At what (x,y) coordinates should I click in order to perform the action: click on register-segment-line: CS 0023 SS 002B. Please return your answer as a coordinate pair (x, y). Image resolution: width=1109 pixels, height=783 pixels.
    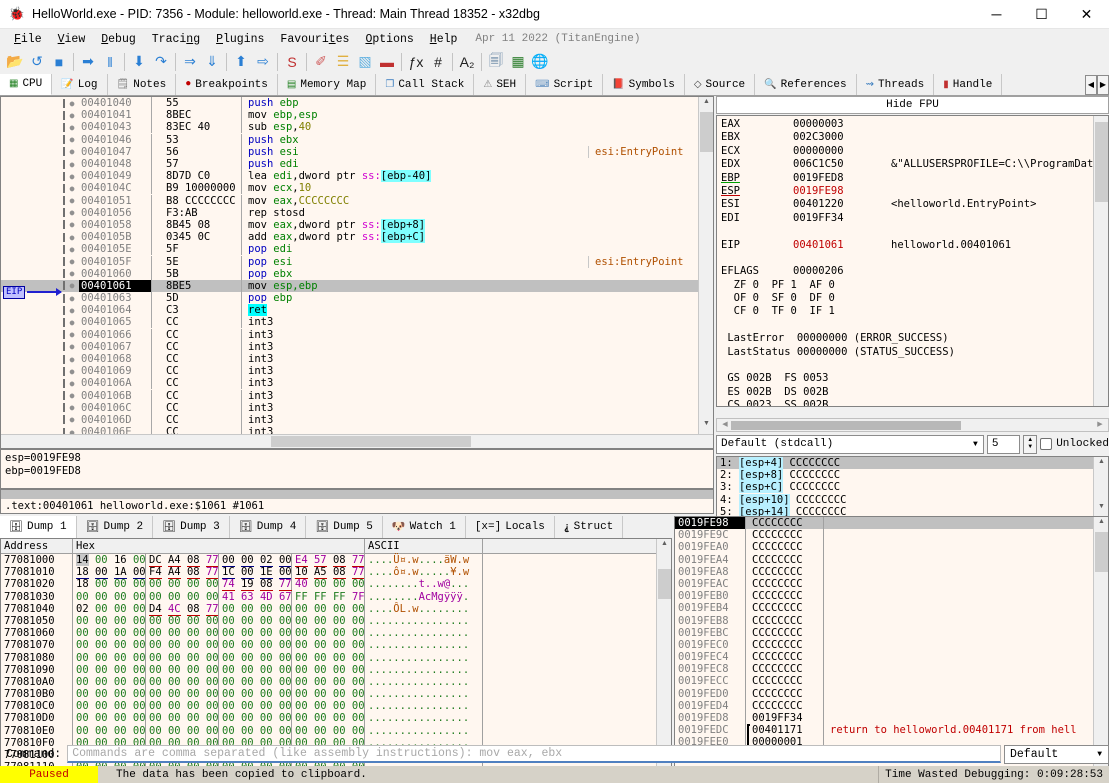
    Looking at the image, I should click on (914, 402).